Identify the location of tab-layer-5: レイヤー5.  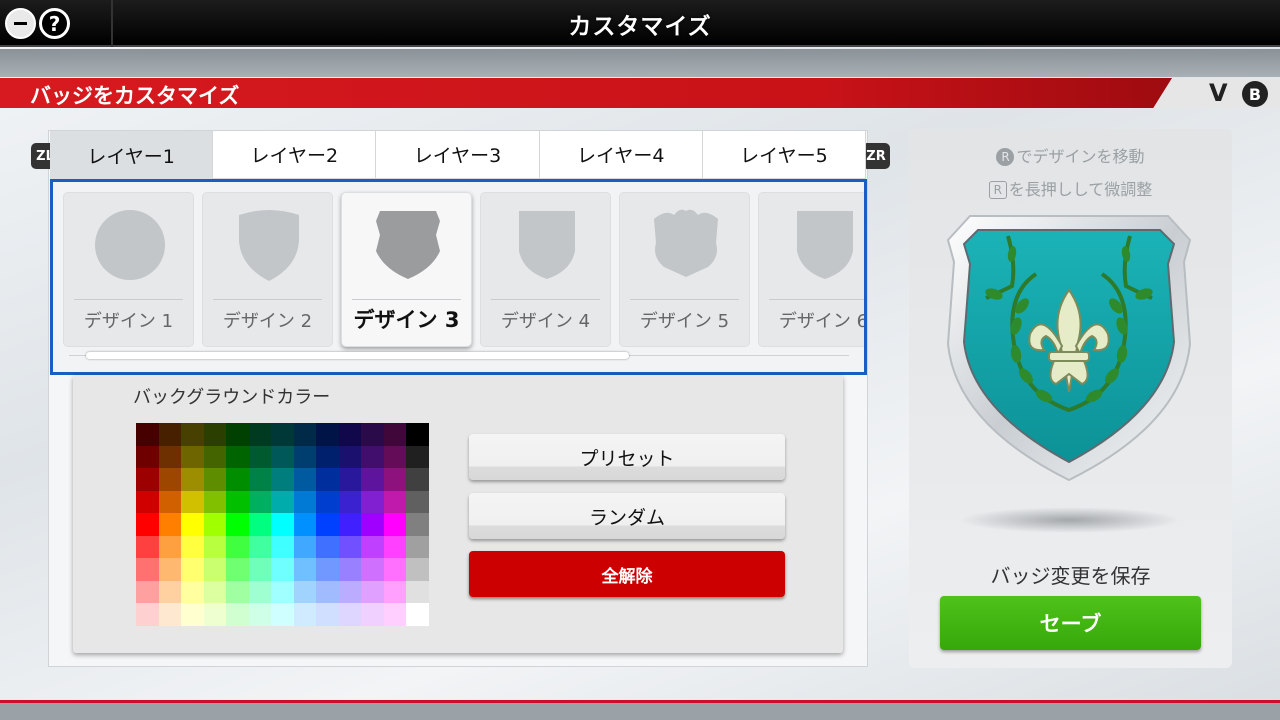
(784, 155).